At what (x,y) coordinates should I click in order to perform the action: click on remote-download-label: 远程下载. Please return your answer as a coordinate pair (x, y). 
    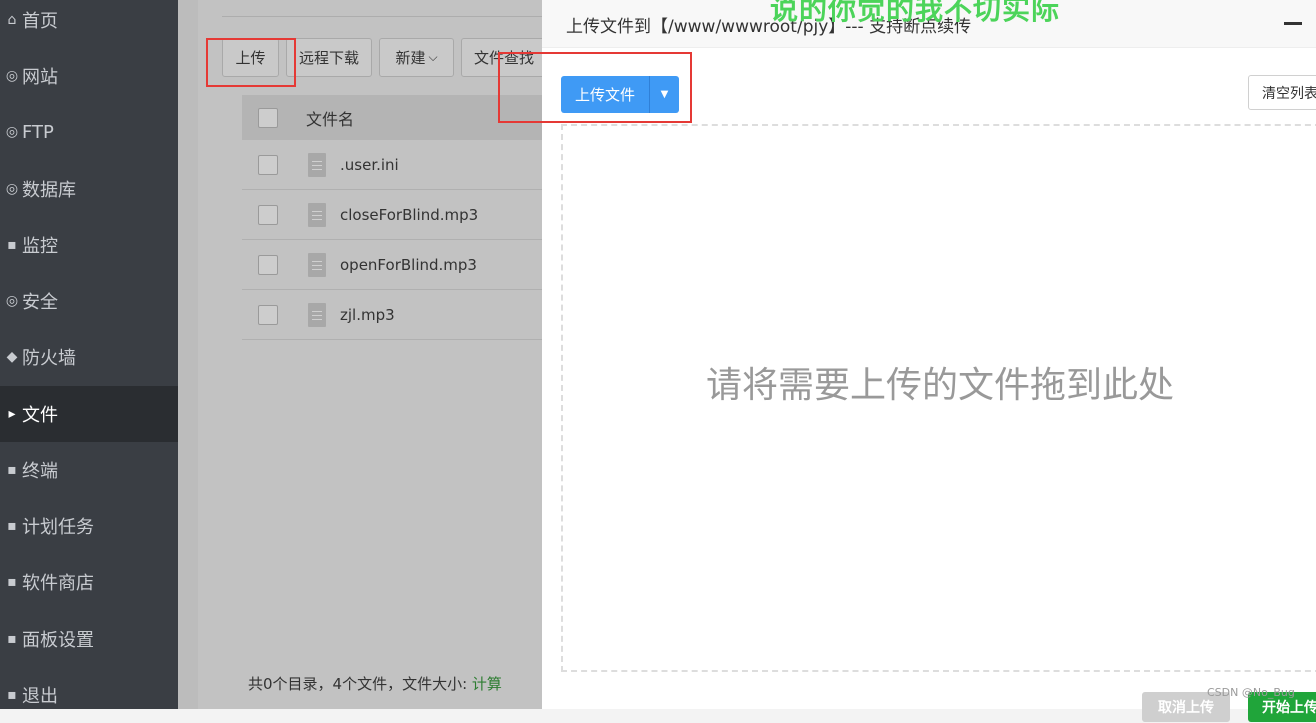
    Looking at the image, I should click on (328, 58).